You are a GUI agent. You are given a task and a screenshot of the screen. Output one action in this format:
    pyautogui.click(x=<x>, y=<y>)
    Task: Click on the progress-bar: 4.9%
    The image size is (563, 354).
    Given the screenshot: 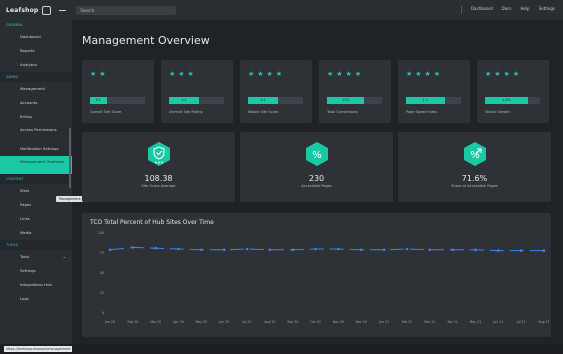 What is the action you would take?
    pyautogui.click(x=512, y=100)
    